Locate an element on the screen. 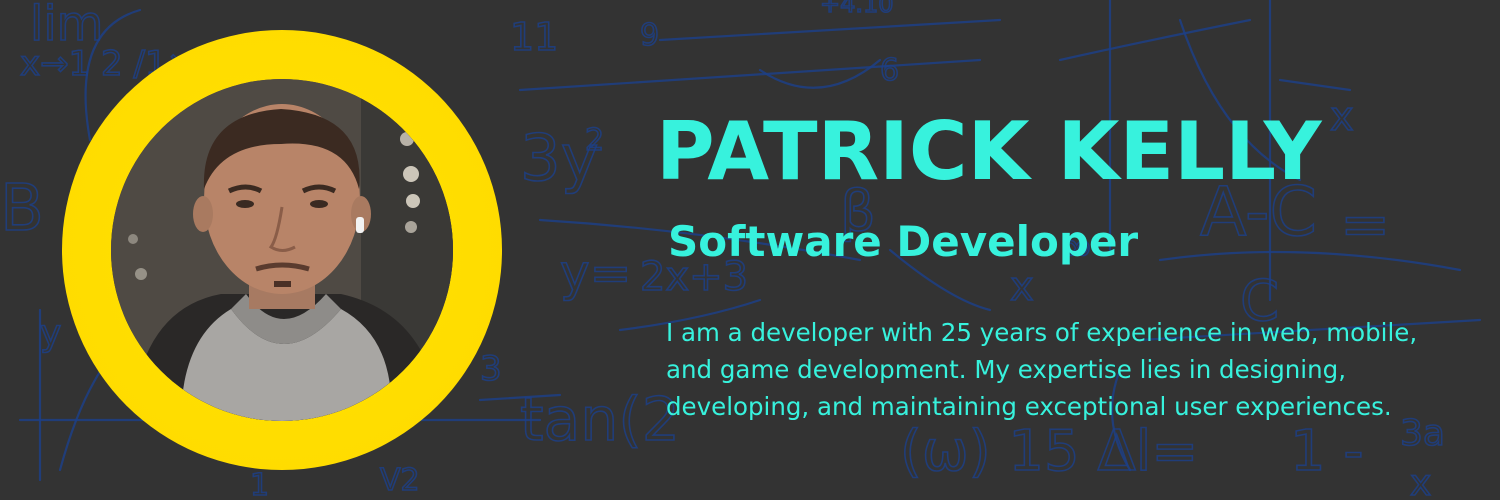  profile-title: Software Developer is located at coordinates (903, 241).